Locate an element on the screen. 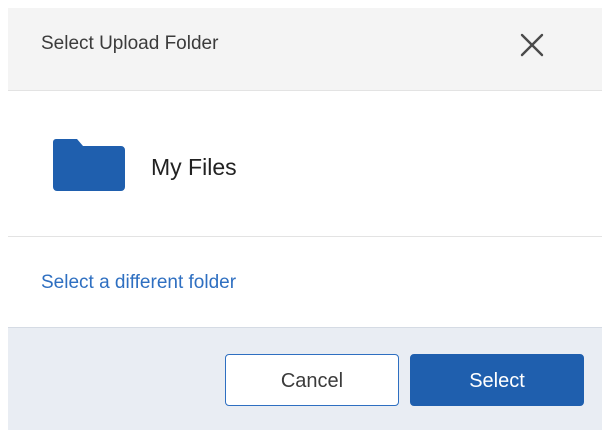  folder-name: My Files is located at coordinates (194, 167).